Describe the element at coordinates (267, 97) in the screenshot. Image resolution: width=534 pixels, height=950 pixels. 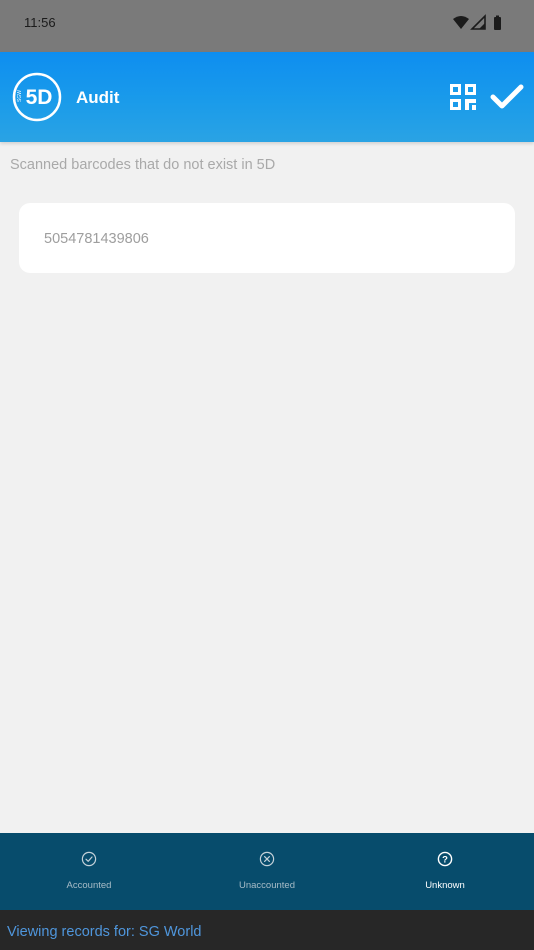
I see `app-bar: 5D SGW Audit` at that location.